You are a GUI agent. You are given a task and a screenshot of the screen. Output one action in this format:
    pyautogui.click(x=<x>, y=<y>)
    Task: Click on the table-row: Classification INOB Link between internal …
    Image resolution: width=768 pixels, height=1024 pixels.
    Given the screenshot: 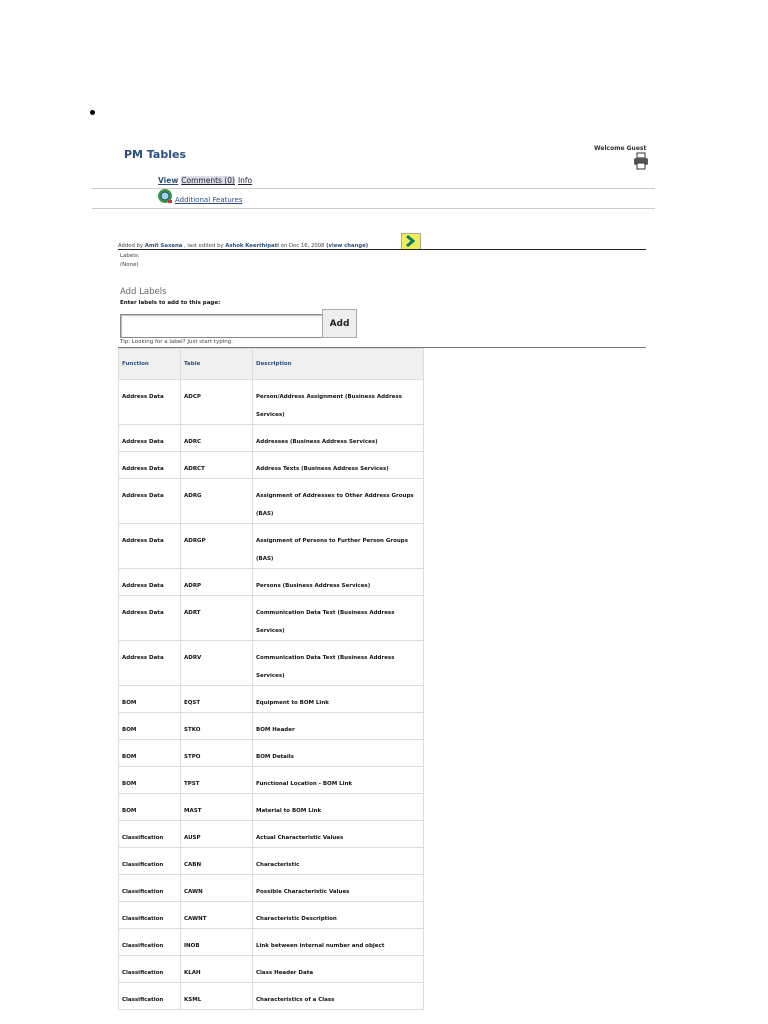 What is the action you would take?
    pyautogui.click(x=271, y=942)
    